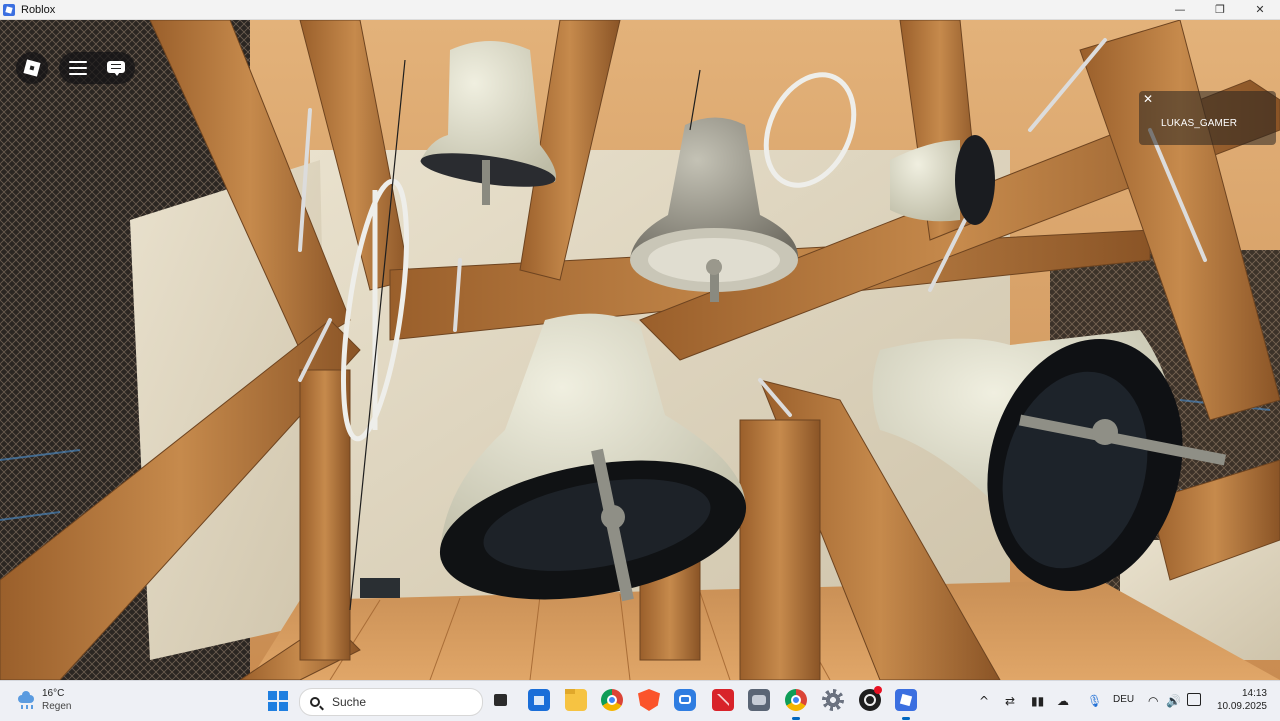 This screenshot has width=1280, height=721. What do you see at coordinates (501, 700) in the screenshot?
I see `task-view-icon` at bounding box center [501, 700].